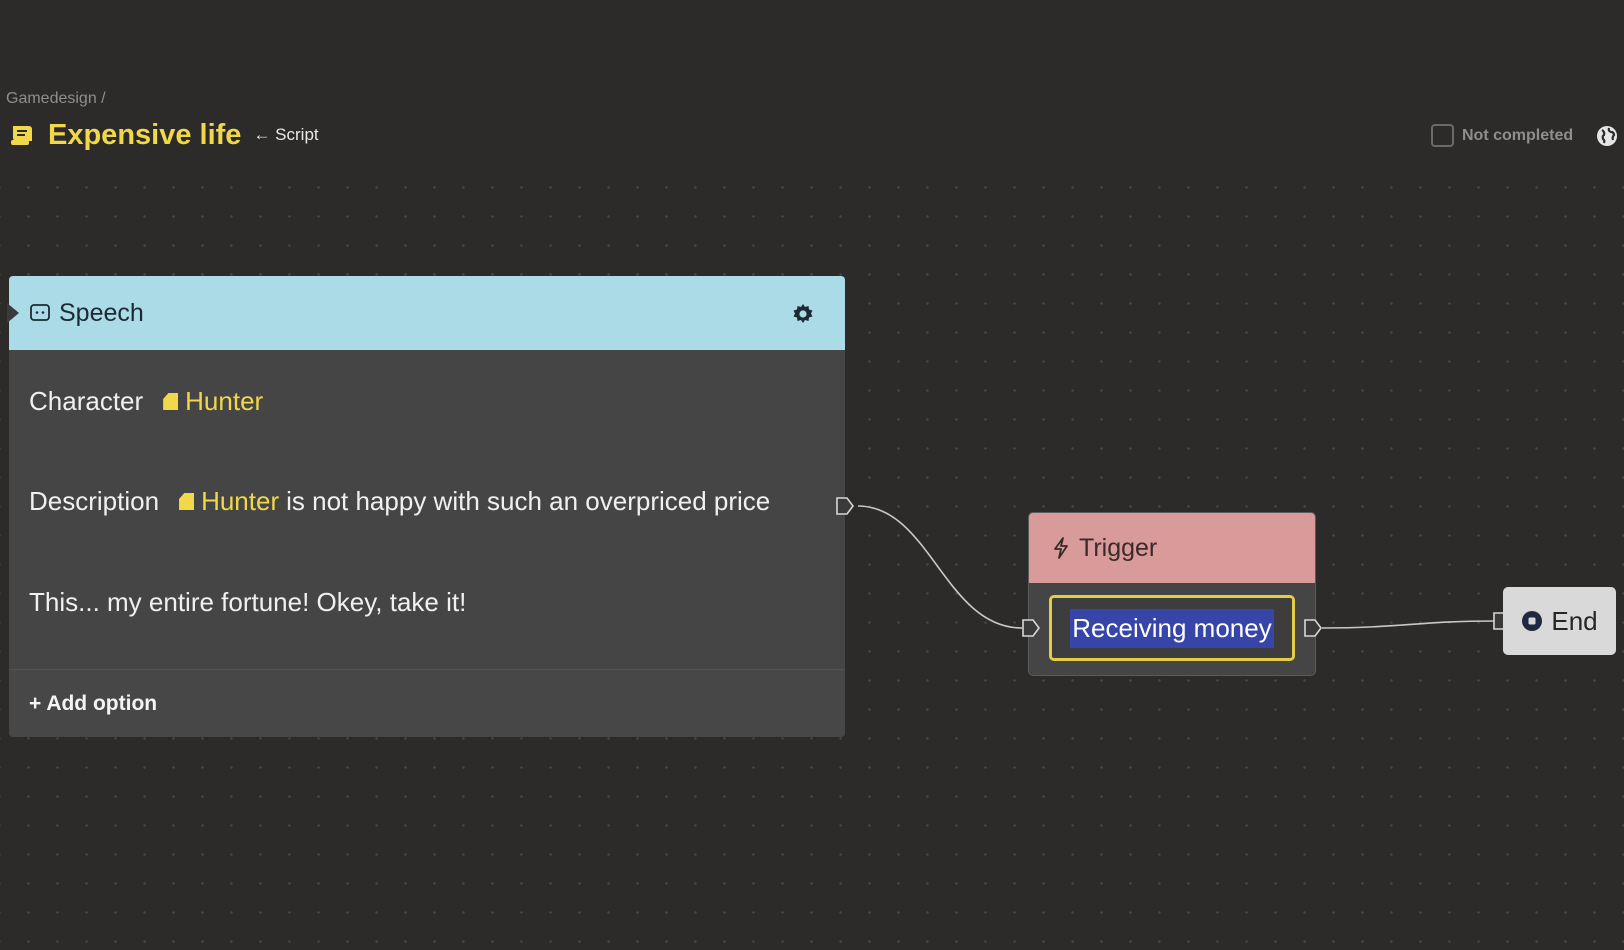 The height and width of the screenshot is (950, 1624). I want to click on trigger-node-header: Trigger, so click(1172, 548).